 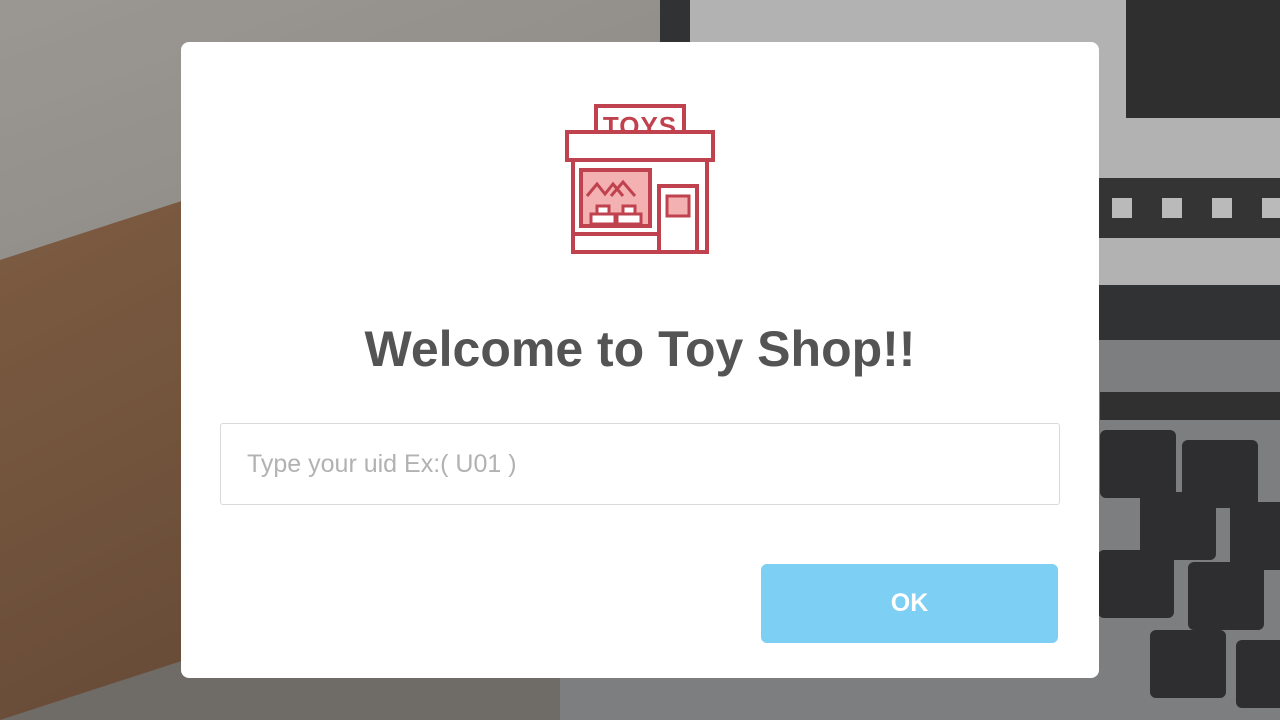 What do you see at coordinates (640, 464) in the screenshot?
I see `uid-input` at bounding box center [640, 464].